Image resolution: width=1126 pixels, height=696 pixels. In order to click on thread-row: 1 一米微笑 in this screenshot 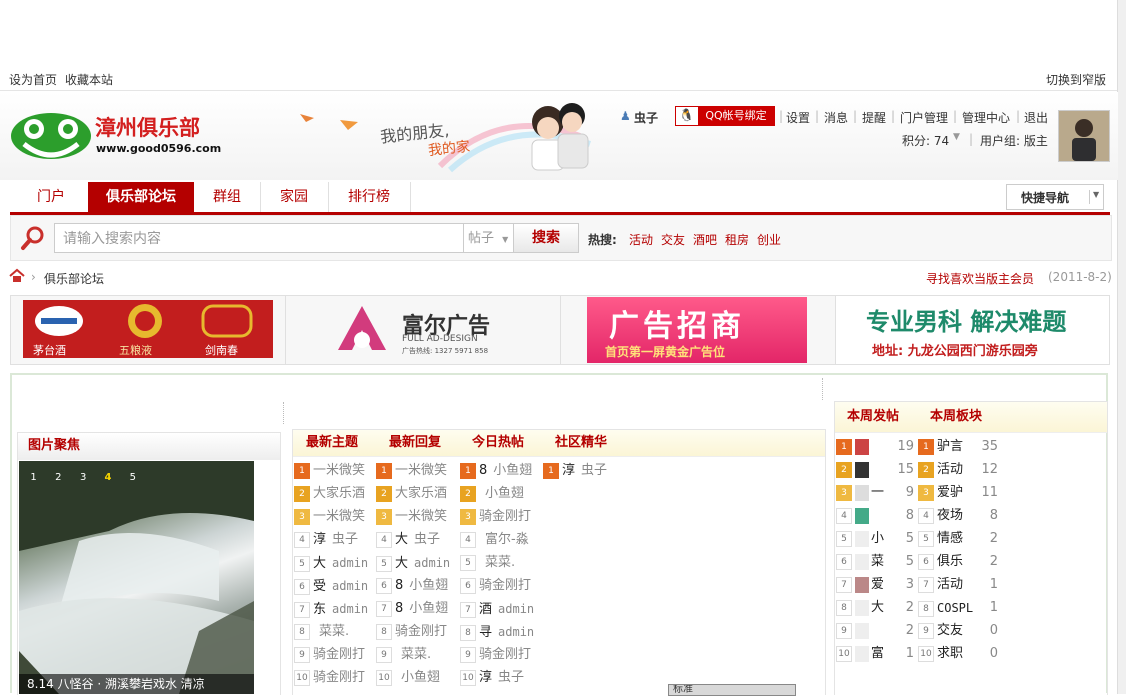, I will do `click(329, 471)`.